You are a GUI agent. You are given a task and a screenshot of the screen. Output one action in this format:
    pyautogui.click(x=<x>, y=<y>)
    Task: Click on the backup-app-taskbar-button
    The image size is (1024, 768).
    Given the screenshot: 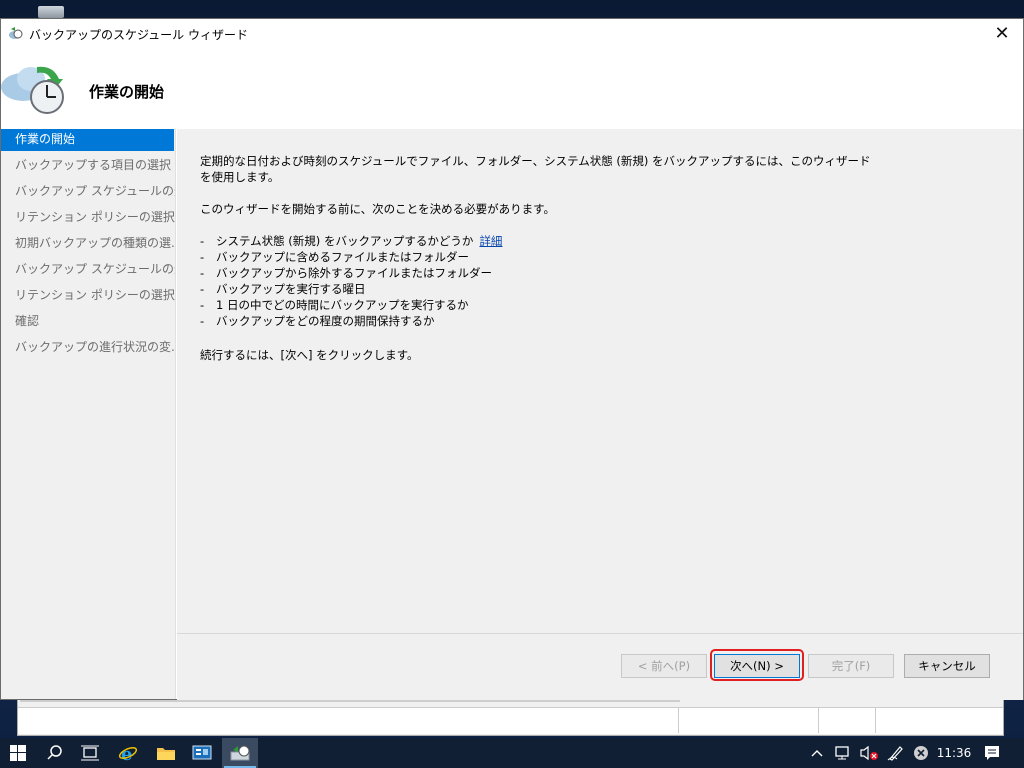 What is the action you would take?
    pyautogui.click(x=240, y=753)
    